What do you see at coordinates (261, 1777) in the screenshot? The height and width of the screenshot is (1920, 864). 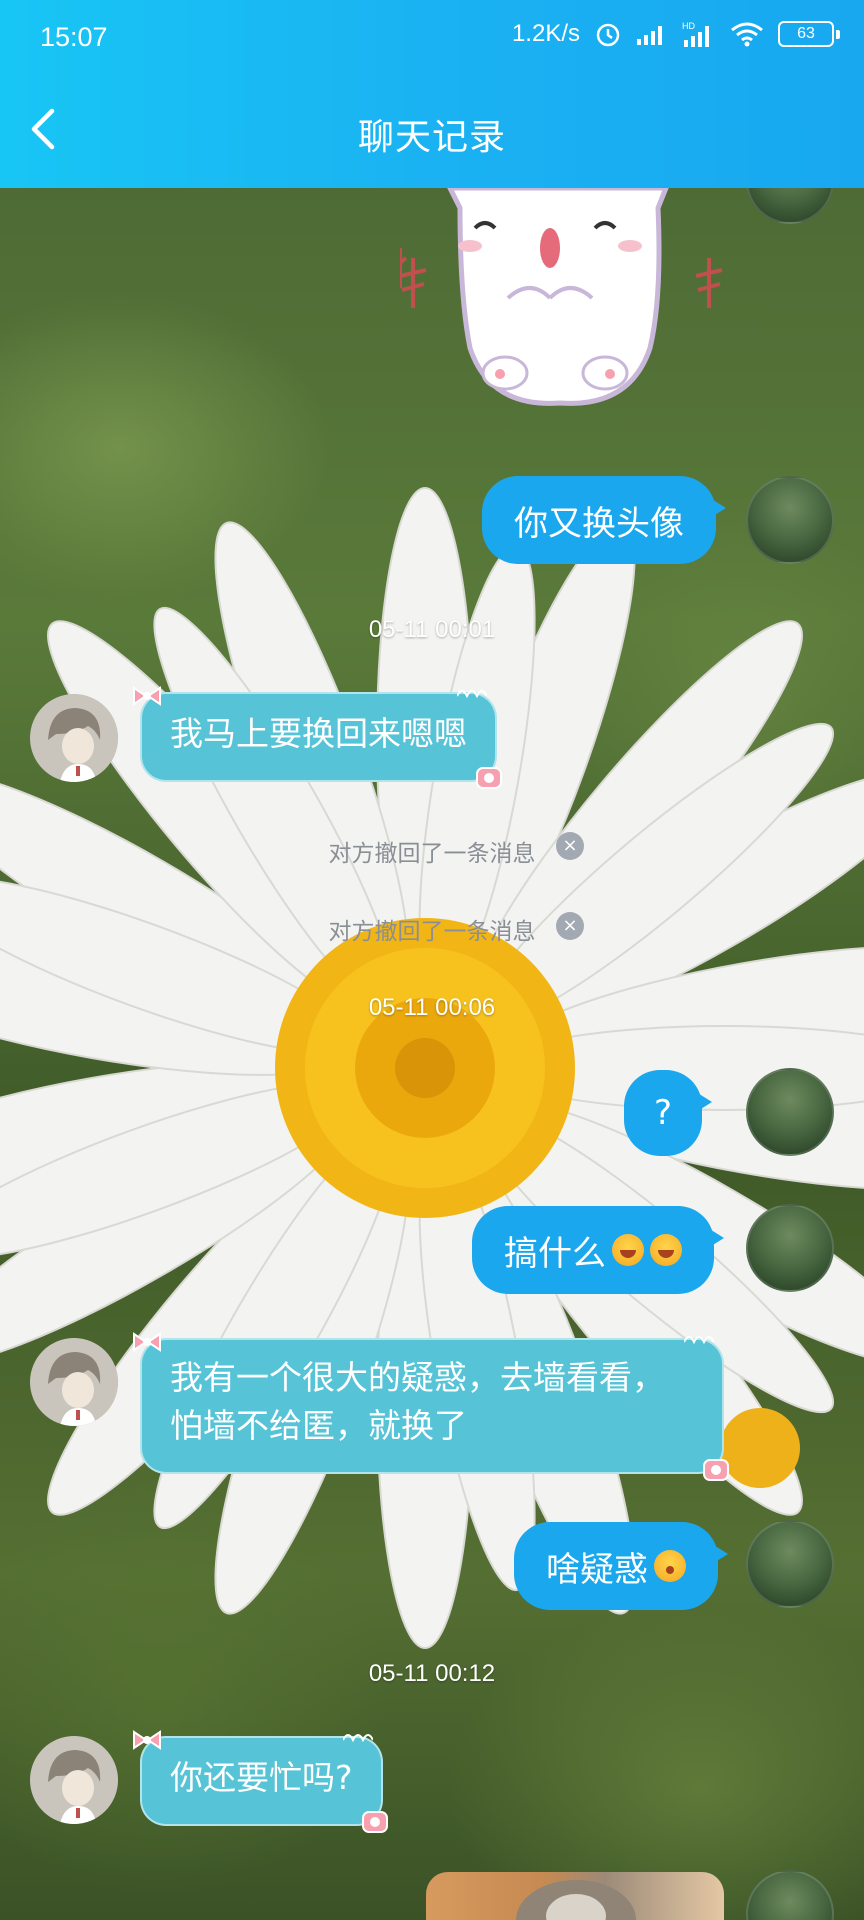 I see `message-text: 你还要忙吗?` at bounding box center [261, 1777].